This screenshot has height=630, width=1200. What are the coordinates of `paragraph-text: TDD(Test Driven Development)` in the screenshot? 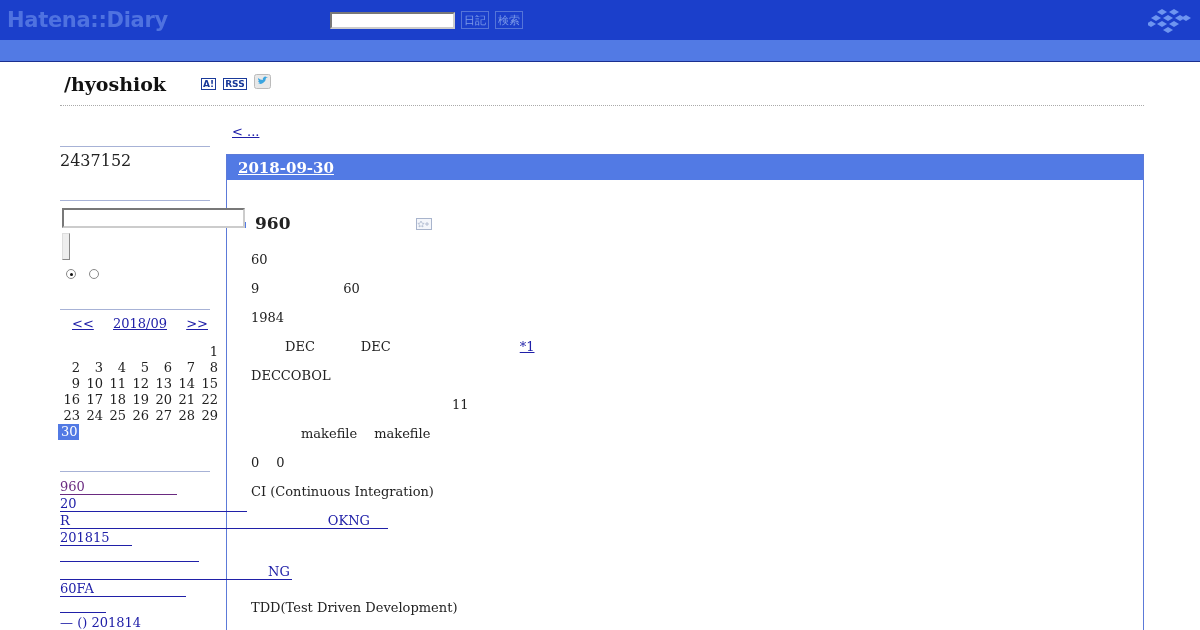 It's located at (354, 608).